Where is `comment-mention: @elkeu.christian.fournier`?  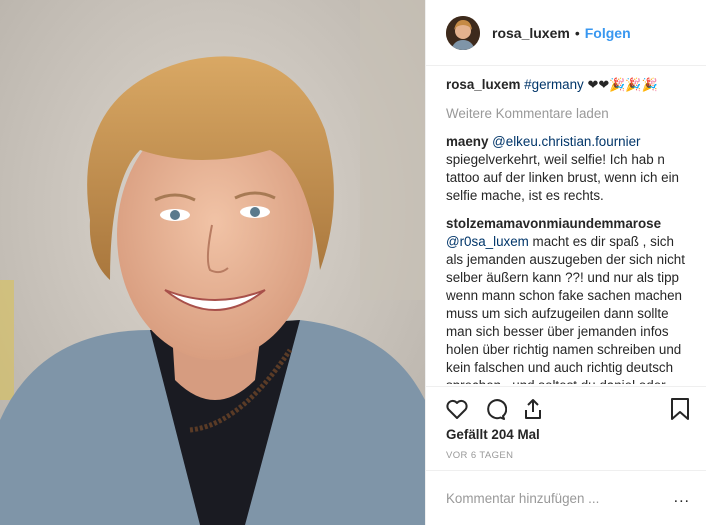
comment-mention: @elkeu.christian.fournier is located at coordinates (566, 141).